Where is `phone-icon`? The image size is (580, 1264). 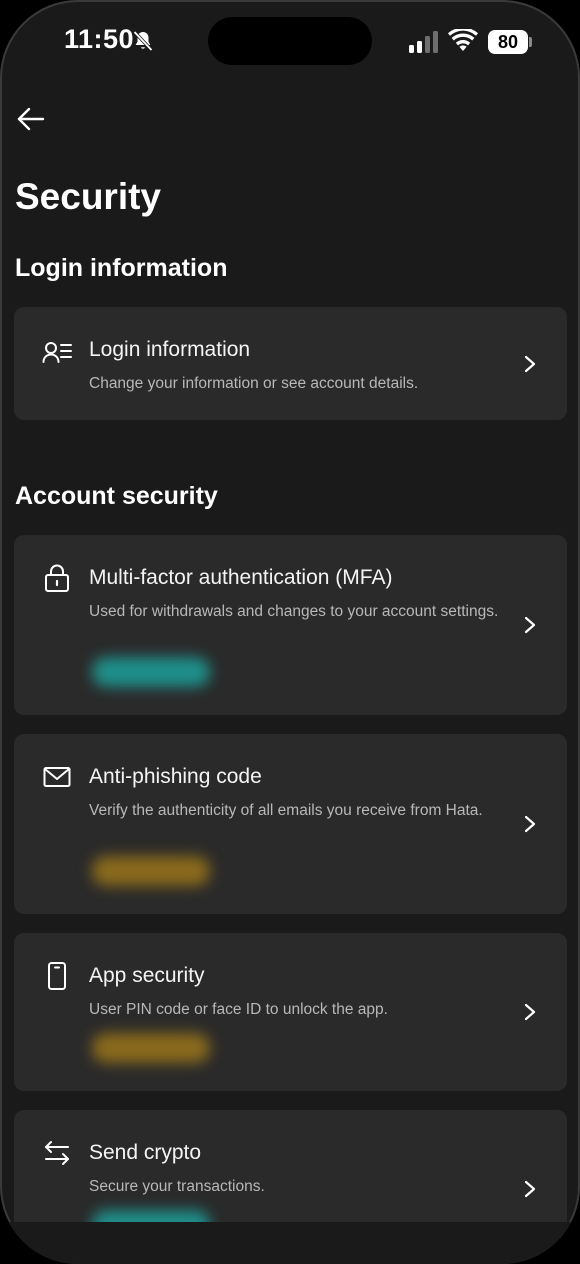
phone-icon is located at coordinates (57, 976).